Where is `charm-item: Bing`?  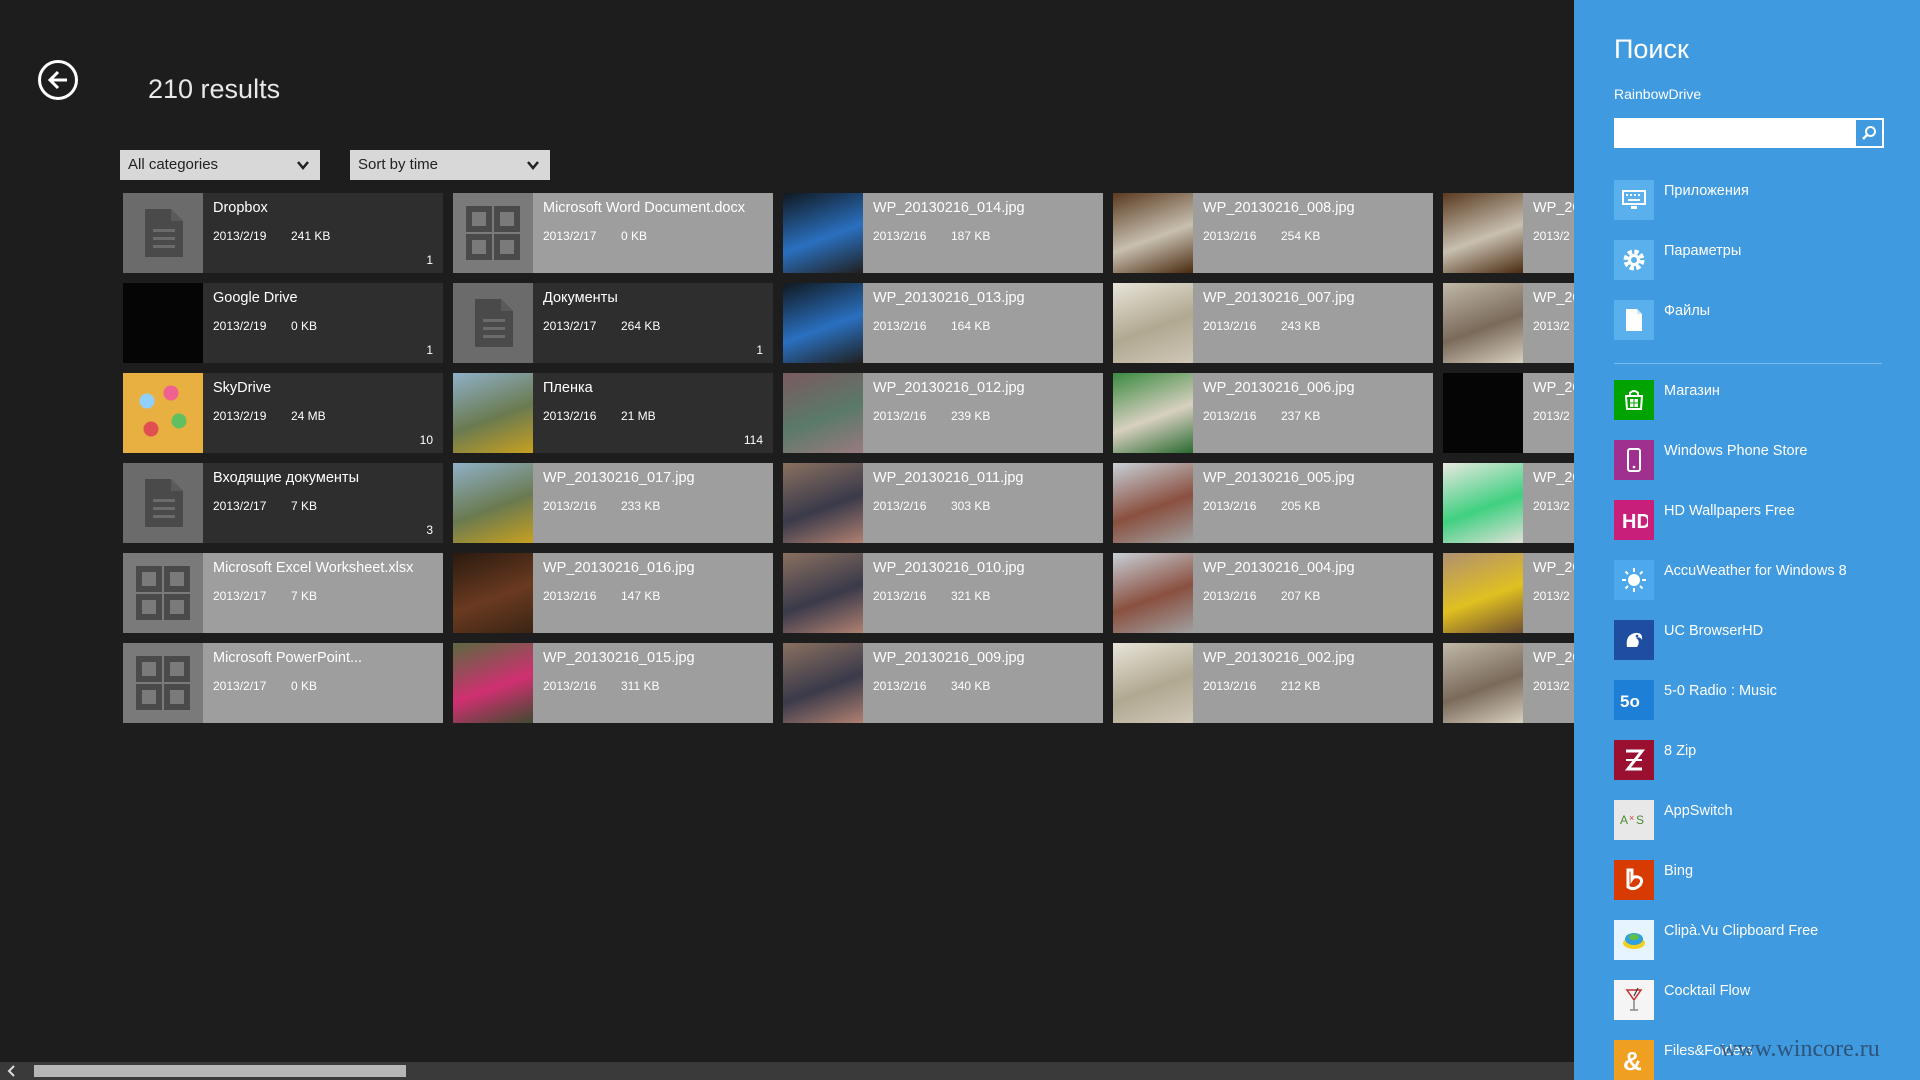
charm-item: Bing is located at coordinates (1759, 880).